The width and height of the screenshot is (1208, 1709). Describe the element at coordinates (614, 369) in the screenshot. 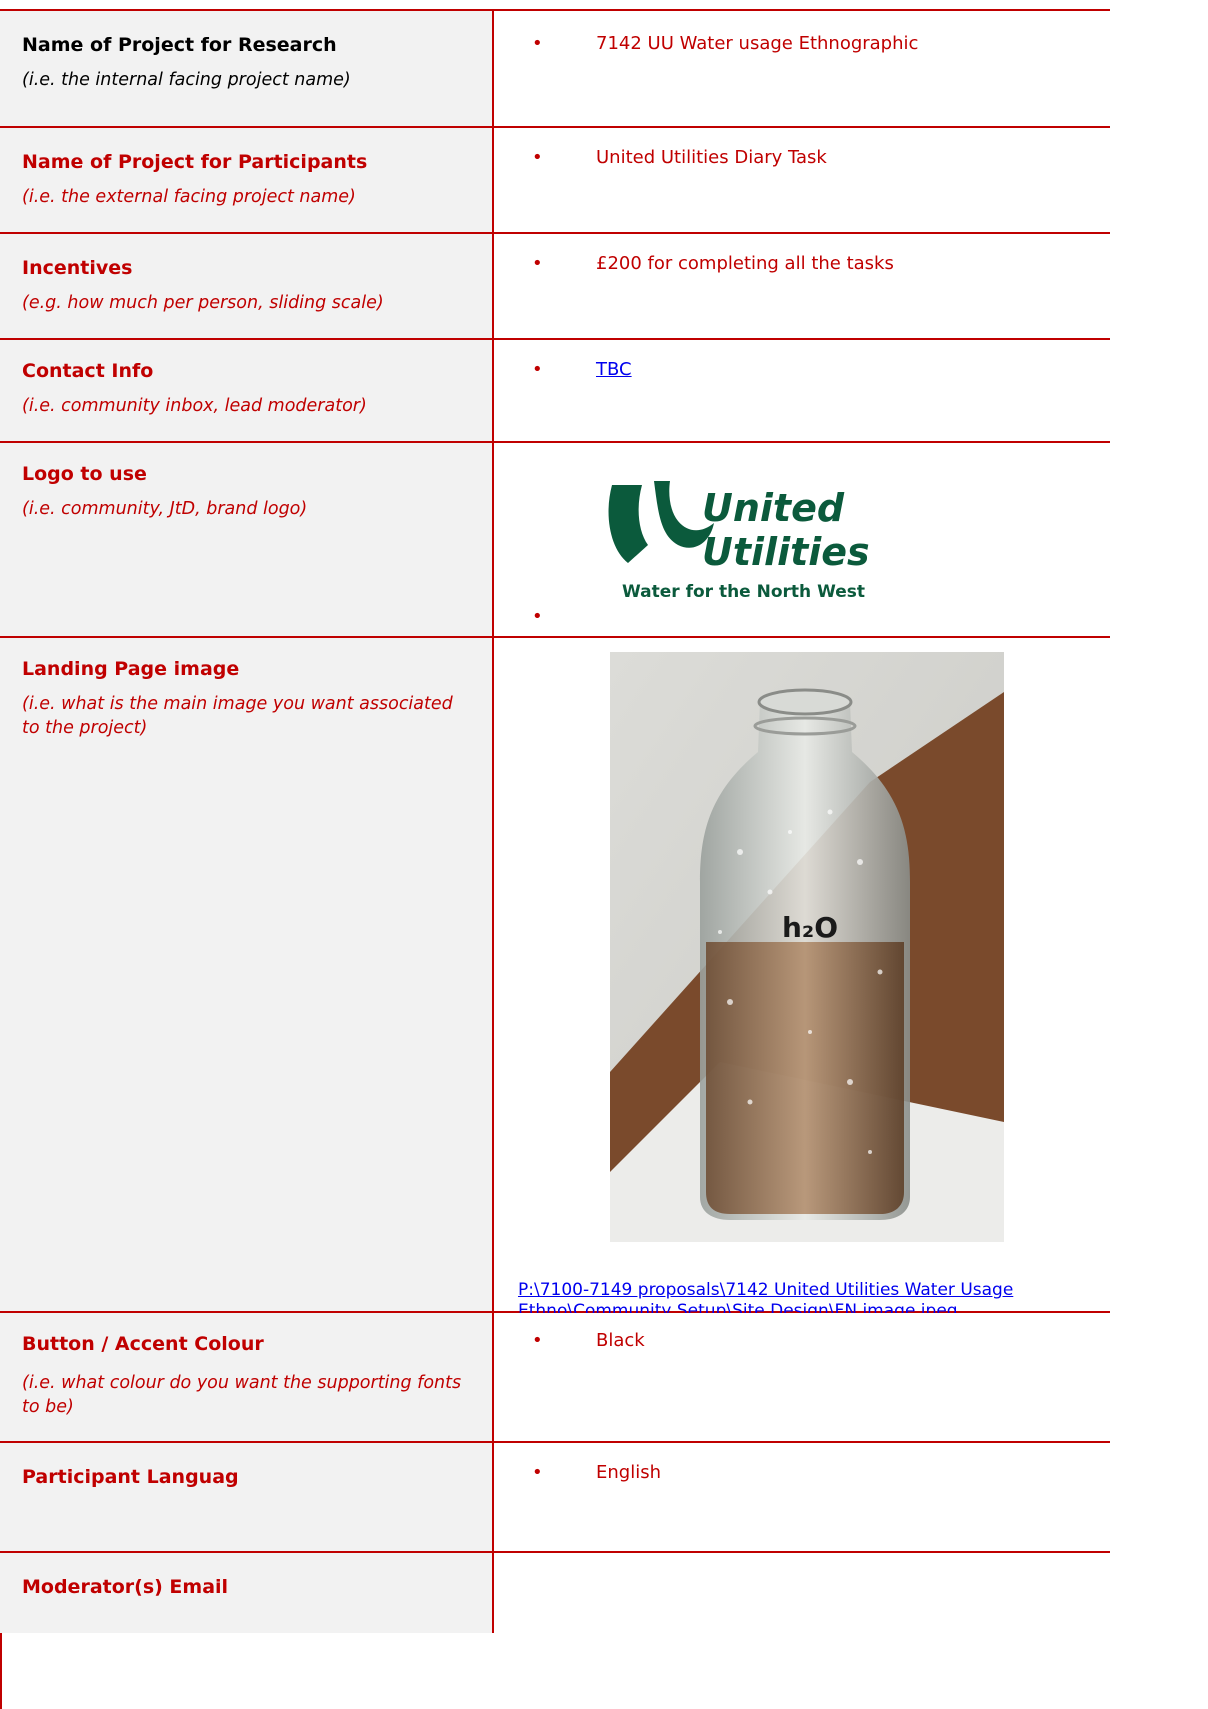

I see `contact-link: TBC` at that location.